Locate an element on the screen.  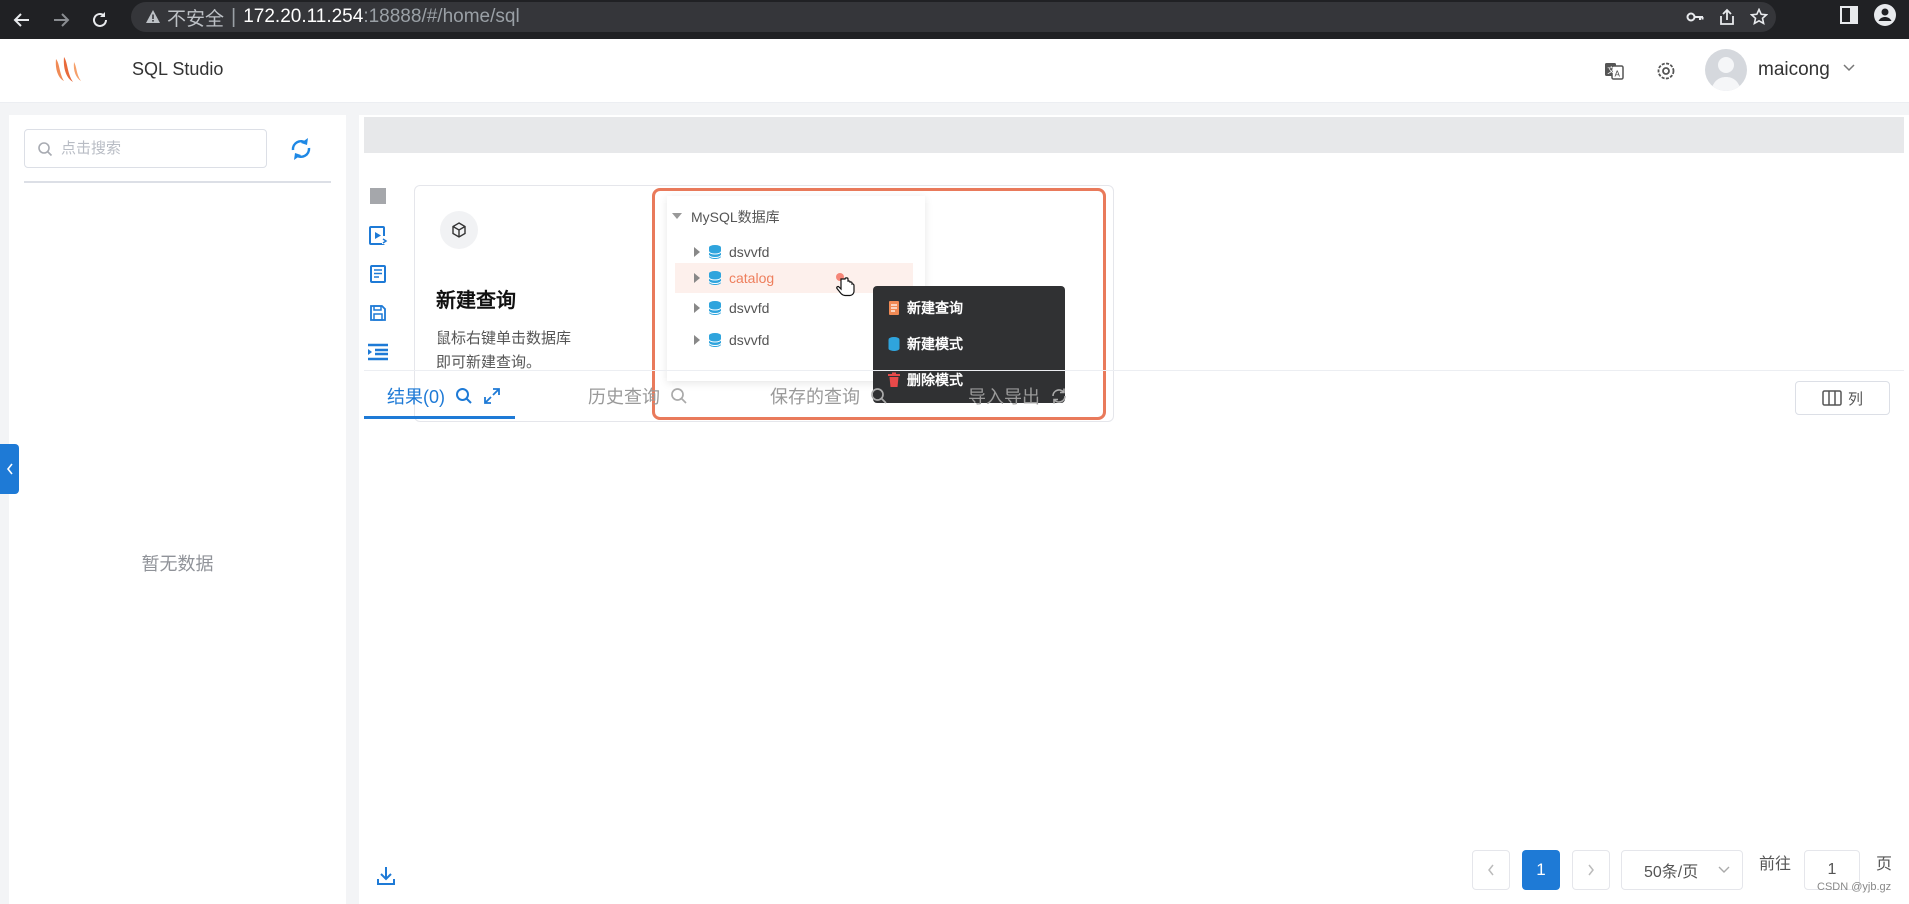
sidebar-divider is located at coordinates (177, 182).